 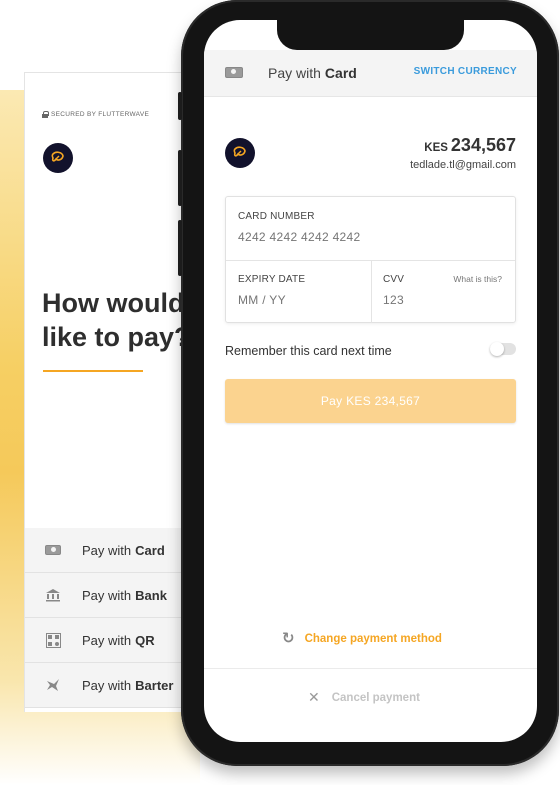 I want to click on cancel-payment-button: ✕ Cancel payment, so click(x=364, y=697).